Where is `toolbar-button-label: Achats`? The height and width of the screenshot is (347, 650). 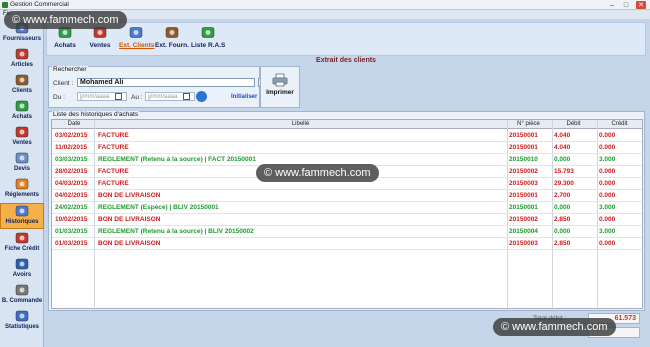
toolbar-button-label: Achats is located at coordinates (65, 45).